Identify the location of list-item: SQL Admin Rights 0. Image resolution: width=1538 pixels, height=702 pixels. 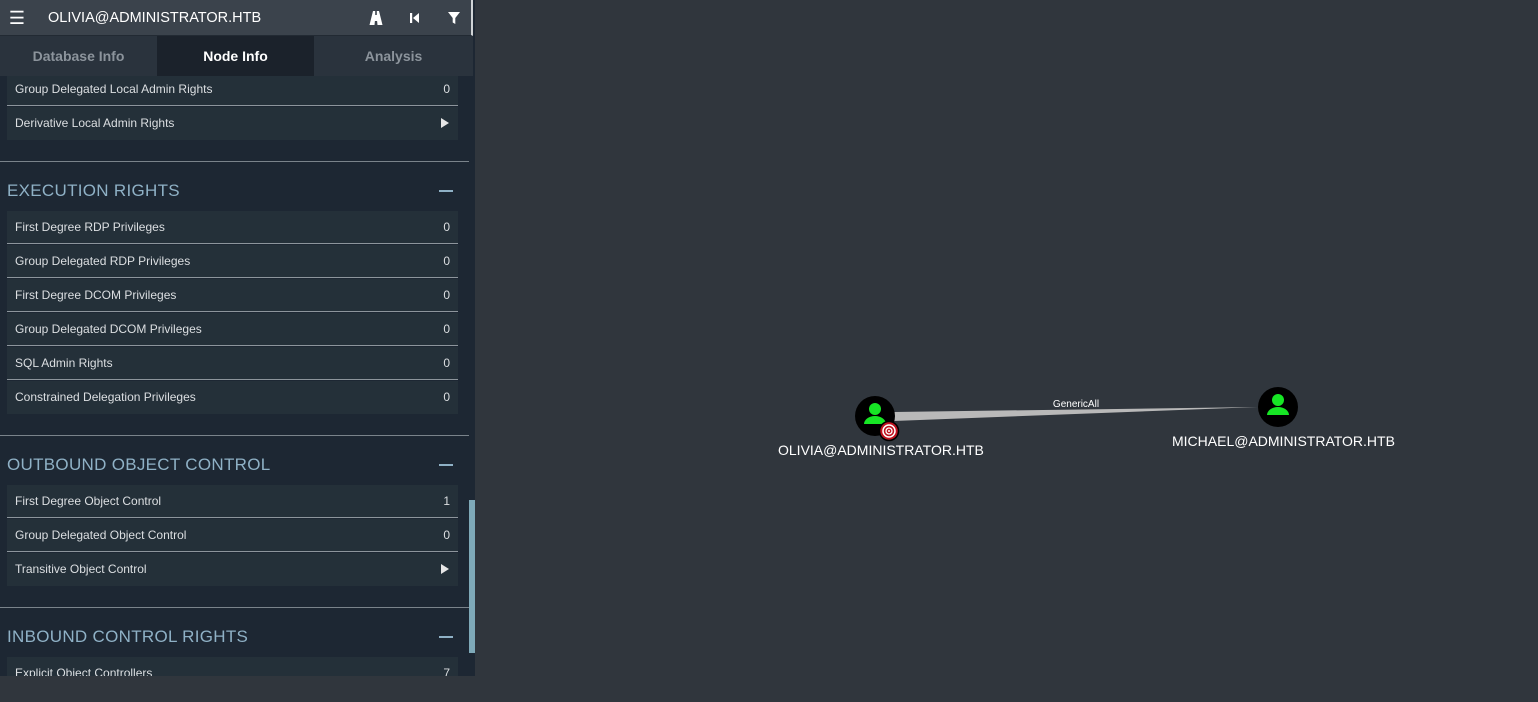
(232, 363).